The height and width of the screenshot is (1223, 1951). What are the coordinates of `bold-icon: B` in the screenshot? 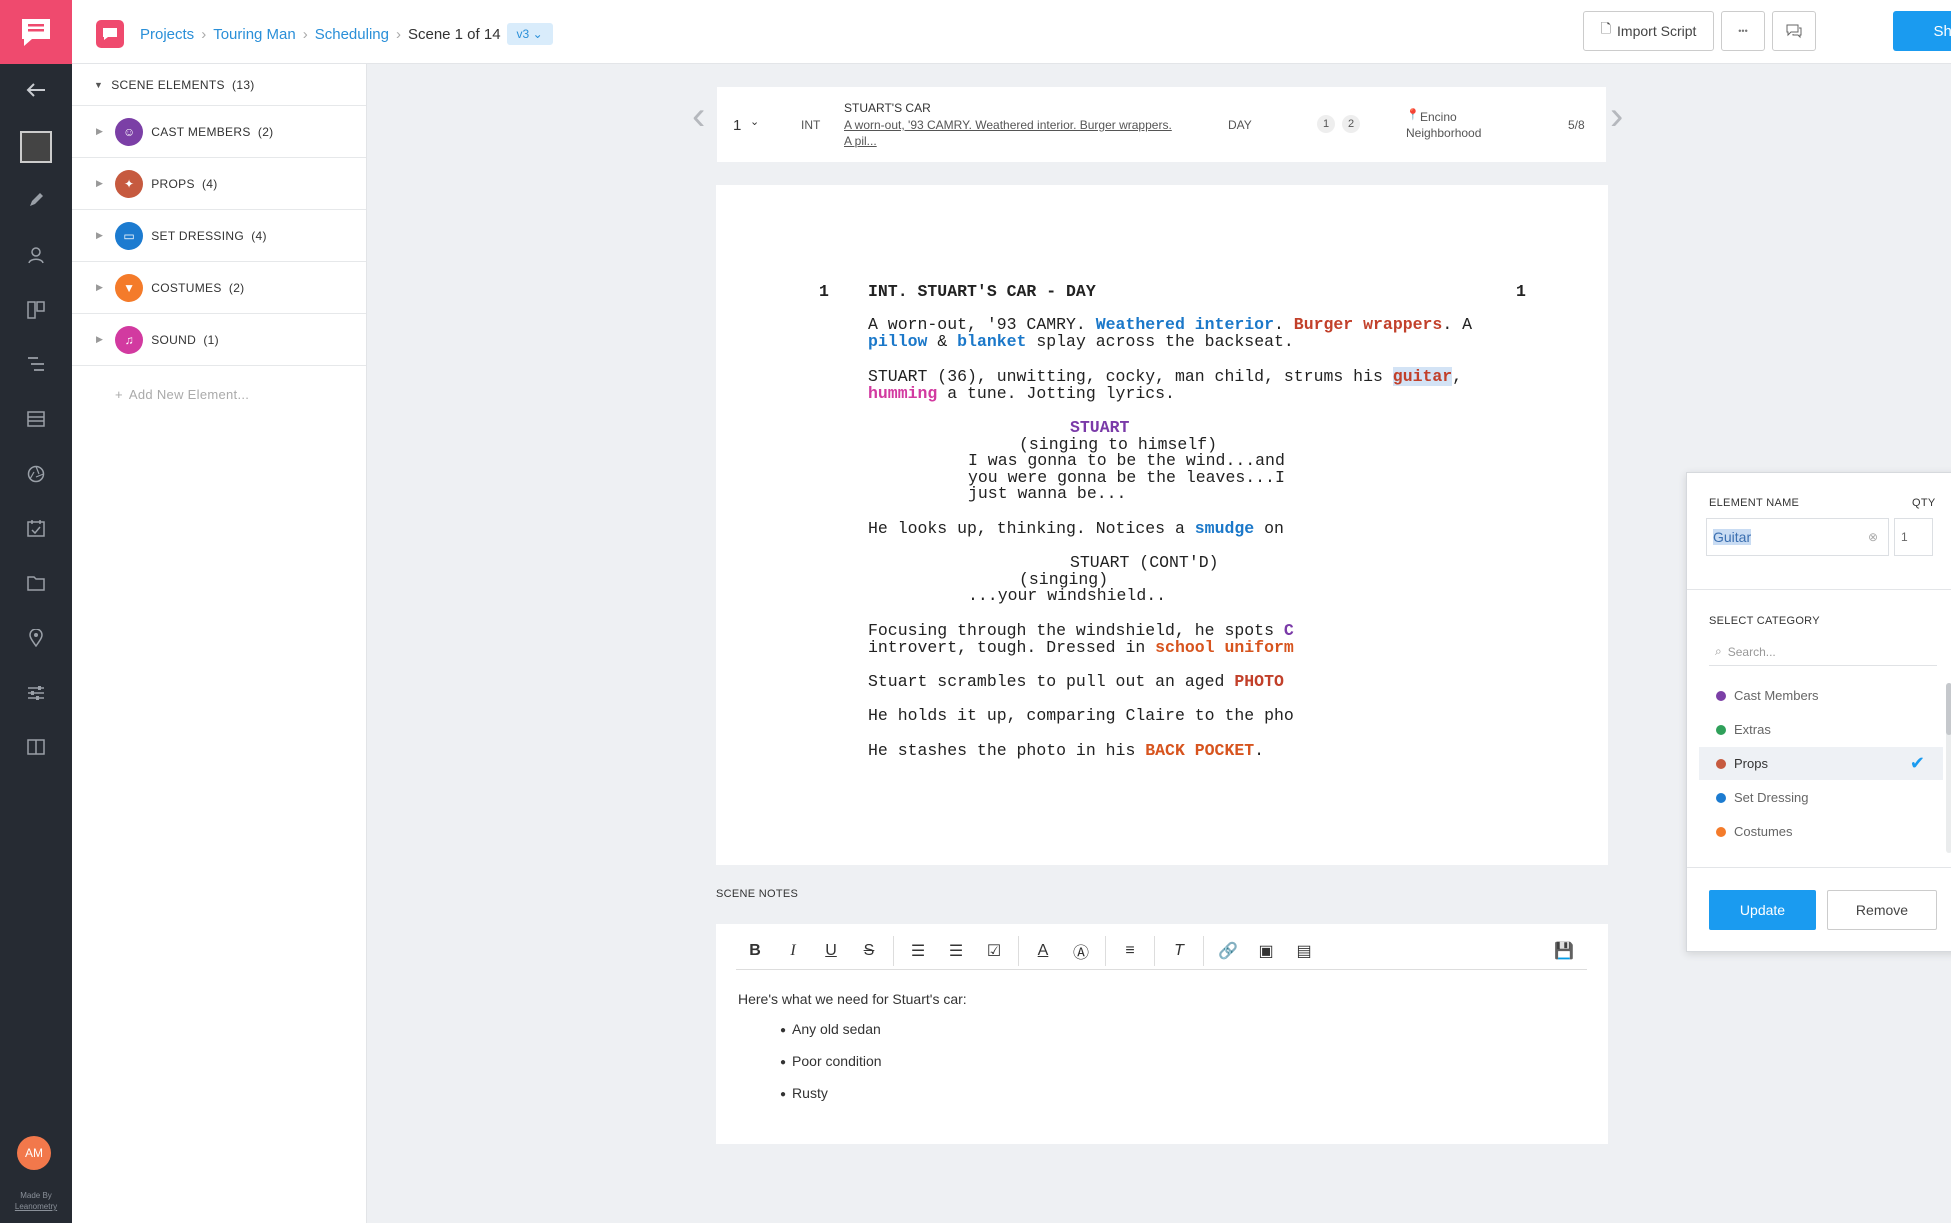 It's located at (755, 951).